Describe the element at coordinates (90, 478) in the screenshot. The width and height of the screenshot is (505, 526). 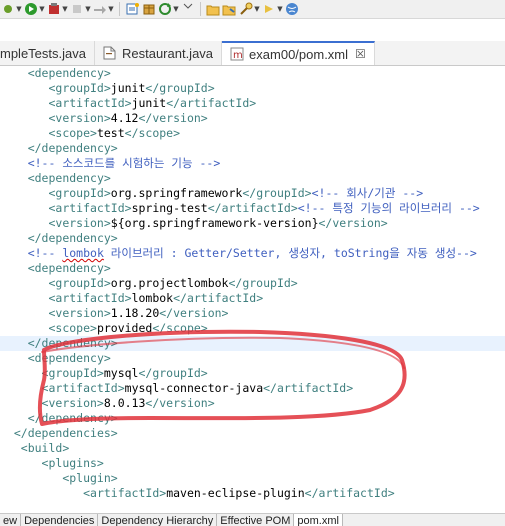
I see `xml-tag: <plugin>` at that location.